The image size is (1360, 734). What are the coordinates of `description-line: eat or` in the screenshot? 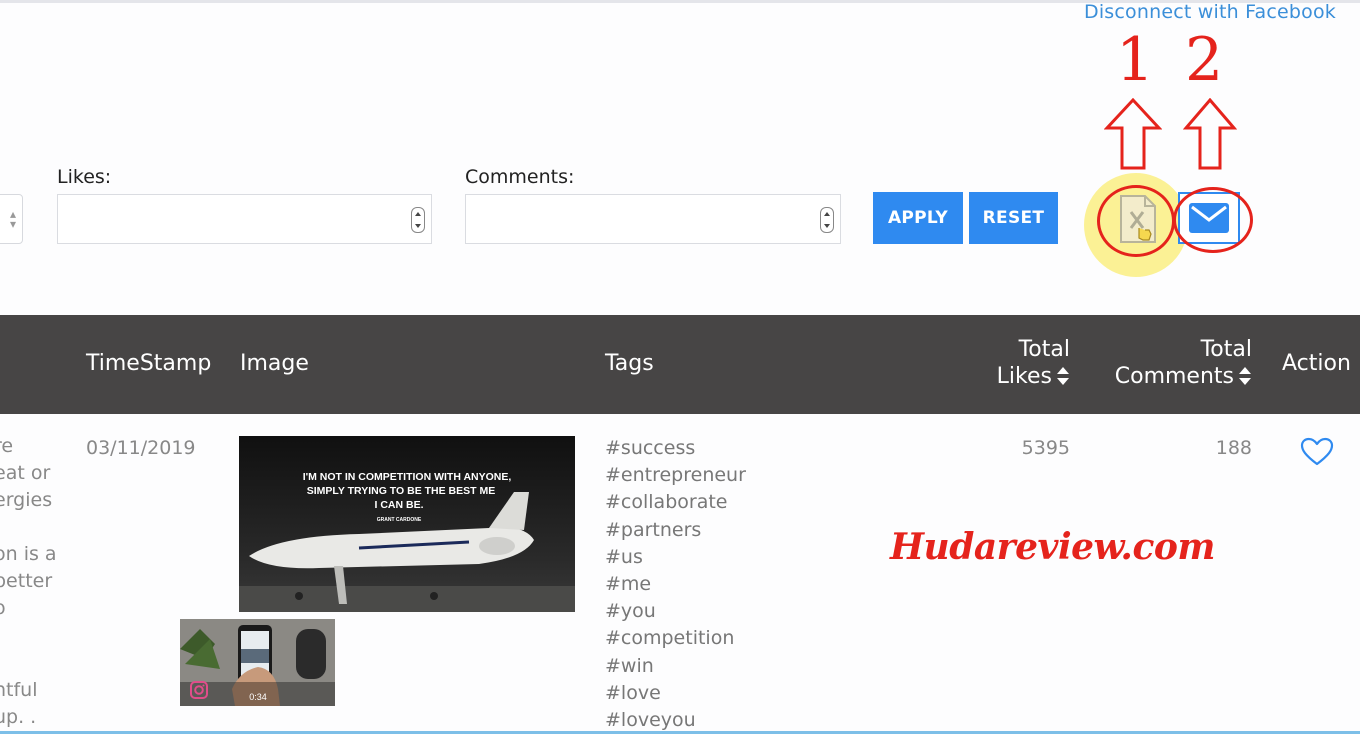 It's located at (25, 473).